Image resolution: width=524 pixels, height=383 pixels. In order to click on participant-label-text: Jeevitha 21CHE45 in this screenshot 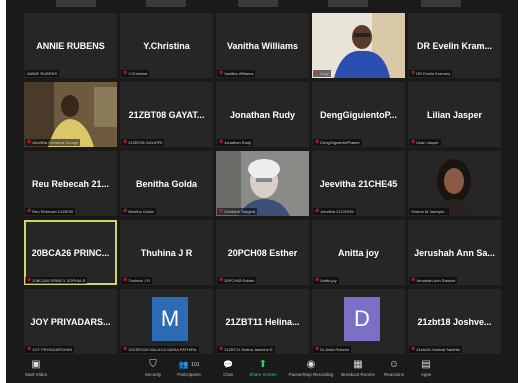, I will do `click(337, 211)`.